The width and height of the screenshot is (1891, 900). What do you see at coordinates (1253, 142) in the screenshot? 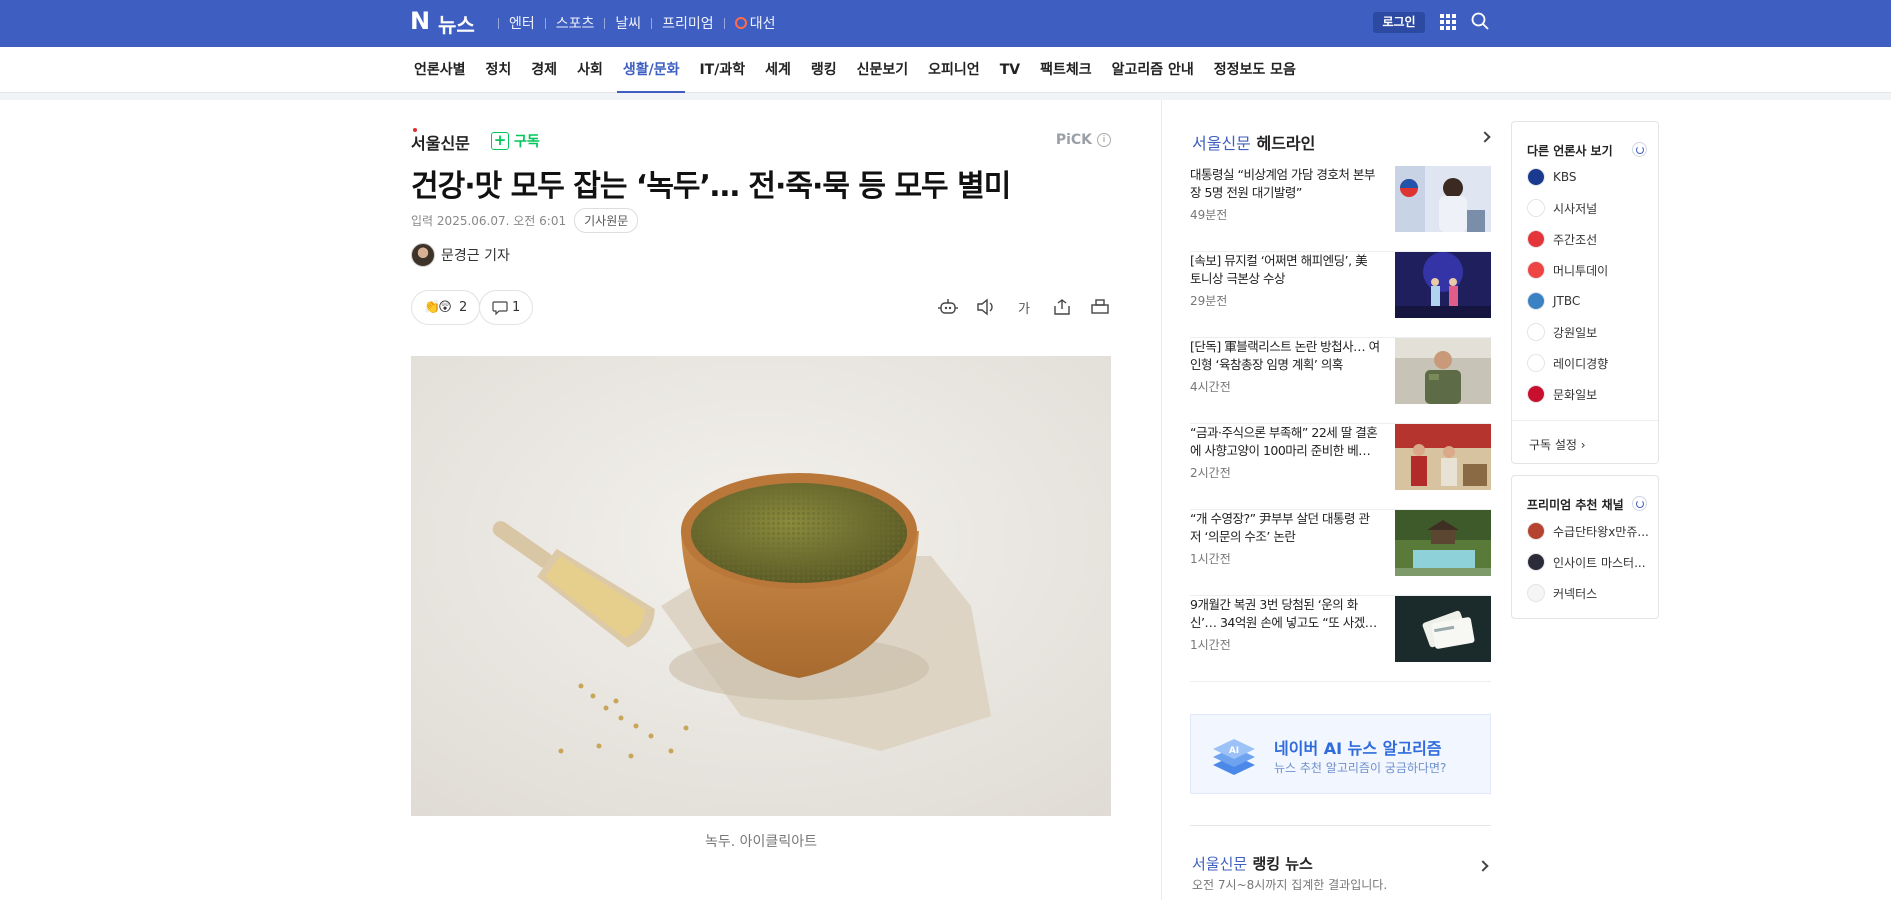
I see `headlines-title: 서울신문 헤드라인` at bounding box center [1253, 142].